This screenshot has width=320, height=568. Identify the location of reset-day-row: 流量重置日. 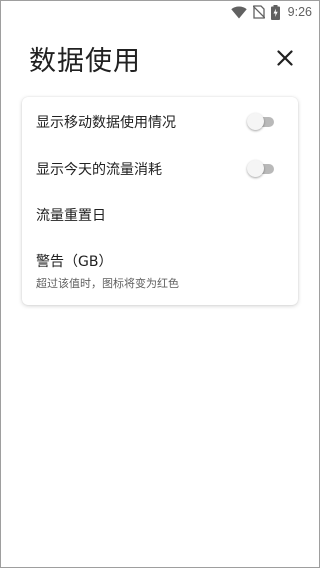
(160, 215).